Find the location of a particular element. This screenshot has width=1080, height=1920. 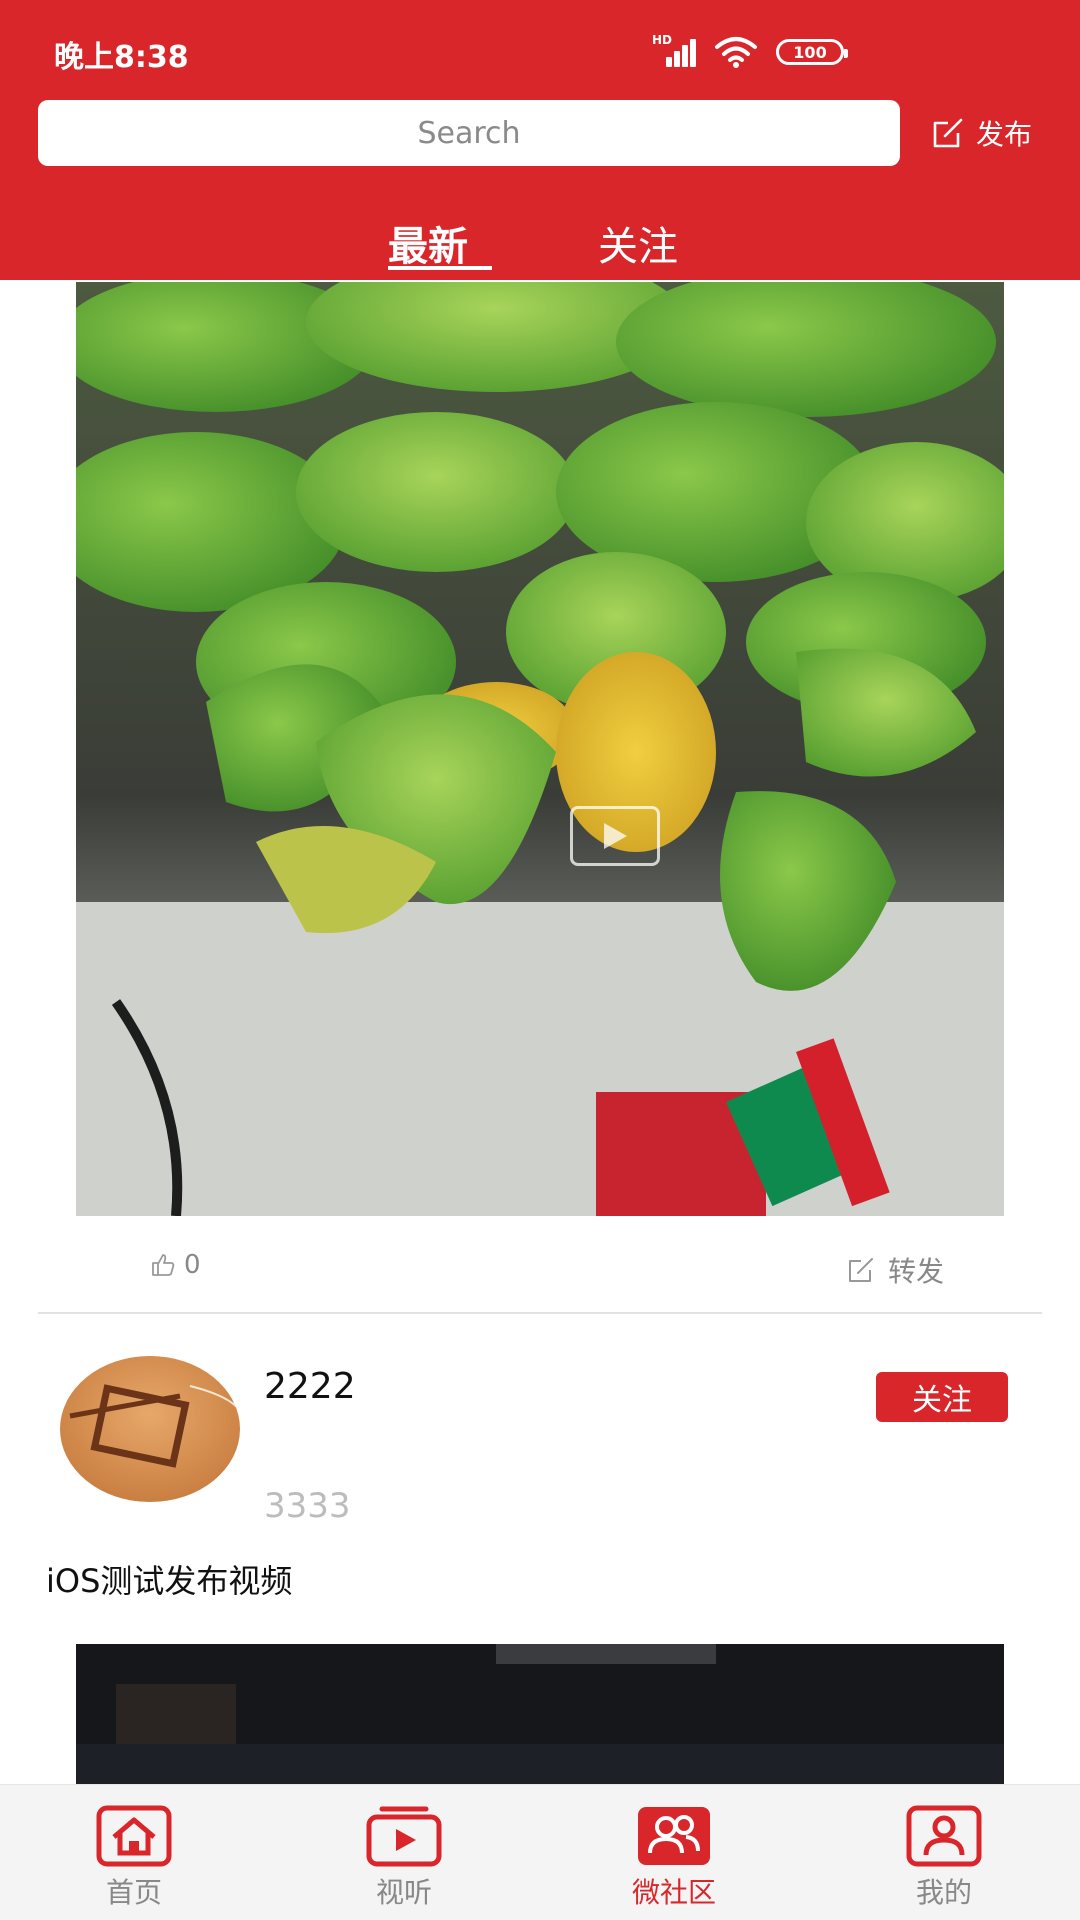

nav-item-video: 视听 is located at coordinates (404, 1857).